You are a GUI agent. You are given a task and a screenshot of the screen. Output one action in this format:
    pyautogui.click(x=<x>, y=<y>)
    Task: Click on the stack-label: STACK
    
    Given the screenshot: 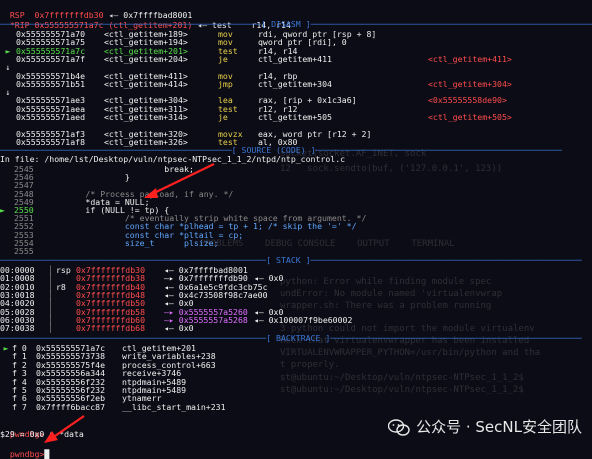 What is the action you would take?
    pyautogui.click(x=288, y=260)
    